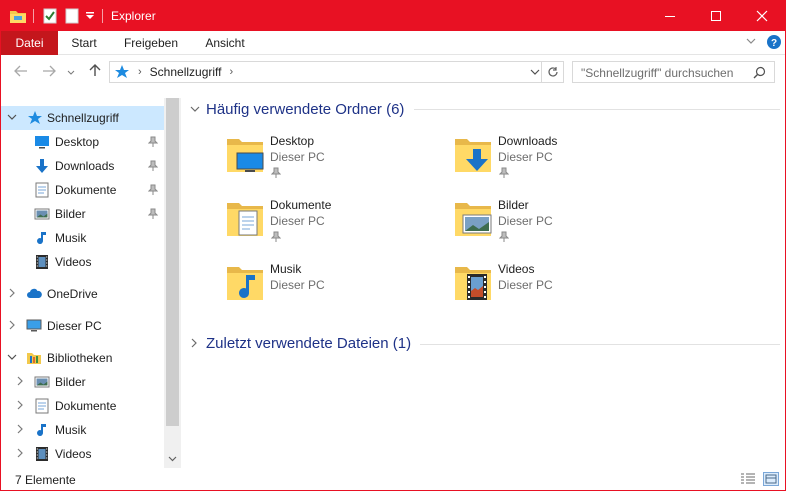 Image resolution: width=786 pixels, height=491 pixels. Describe the element at coordinates (151, 43) in the screenshot. I see `tab-freigeben: Freigeben` at that location.